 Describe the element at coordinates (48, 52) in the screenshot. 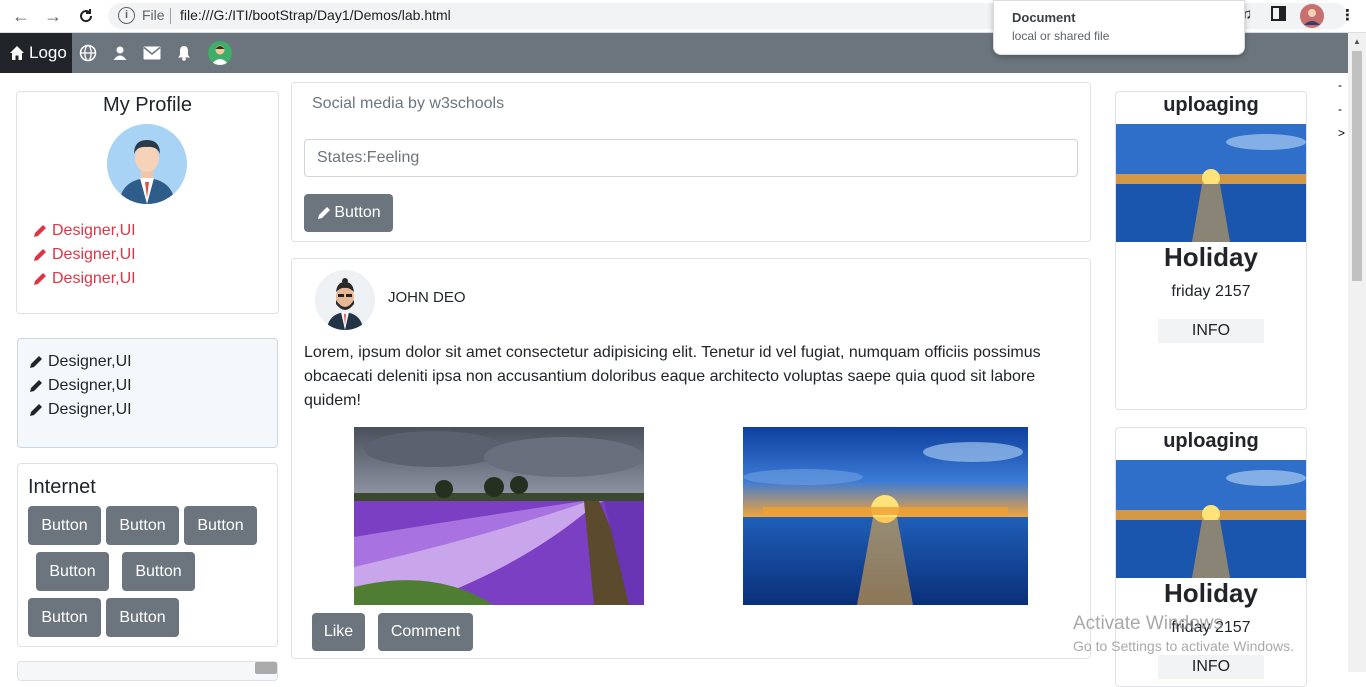

I see `logo-text: Logo` at that location.